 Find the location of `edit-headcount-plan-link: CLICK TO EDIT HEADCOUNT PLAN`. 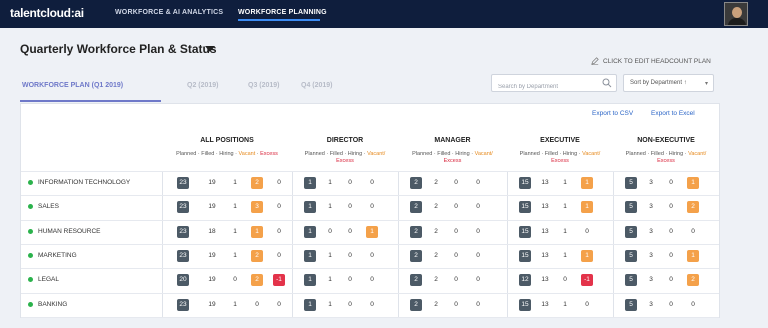

edit-headcount-plan-link: CLICK TO EDIT HEADCOUNT PLAN is located at coordinates (651, 61).